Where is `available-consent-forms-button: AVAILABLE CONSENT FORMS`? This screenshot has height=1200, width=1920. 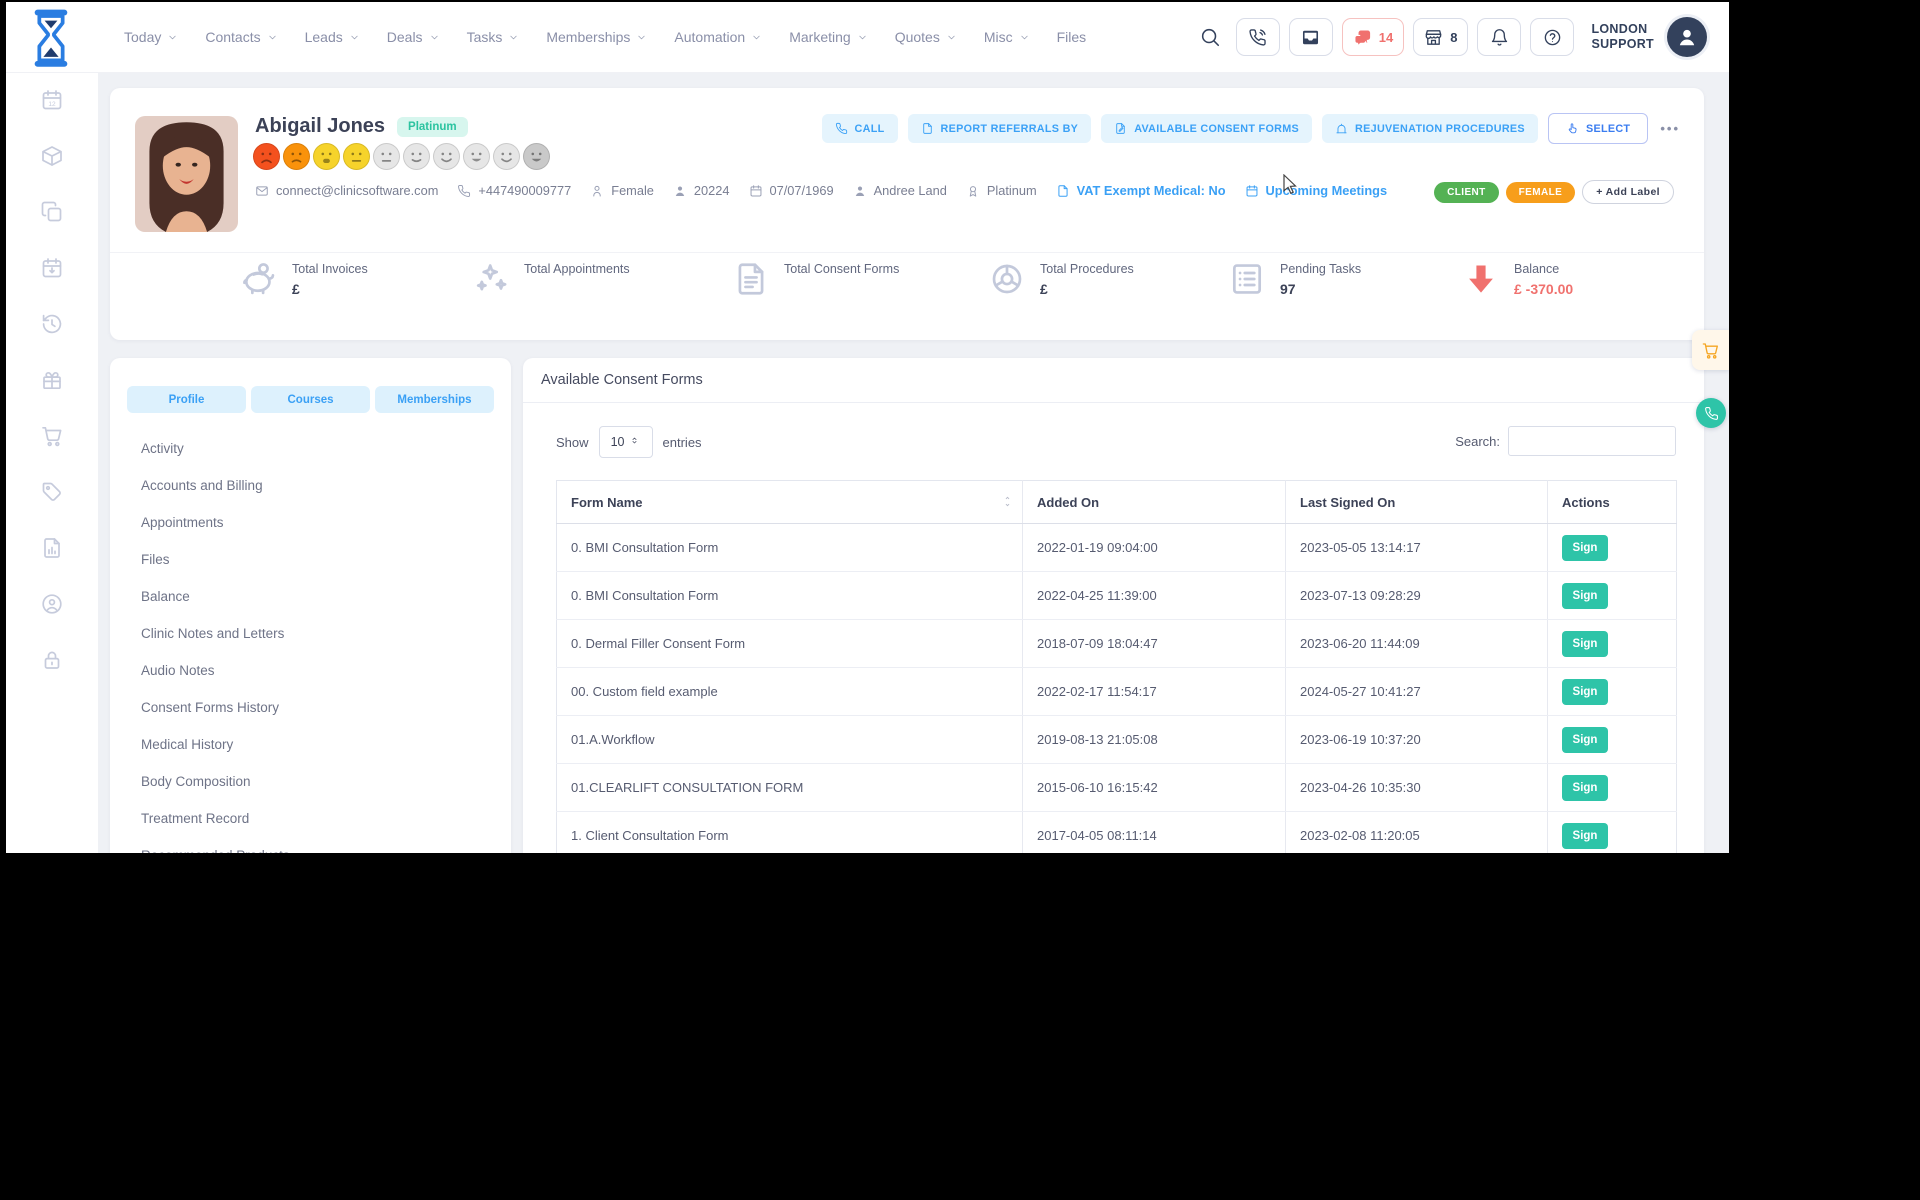 available-consent-forms-button: AVAILABLE CONSENT FORMS is located at coordinates (1207, 128).